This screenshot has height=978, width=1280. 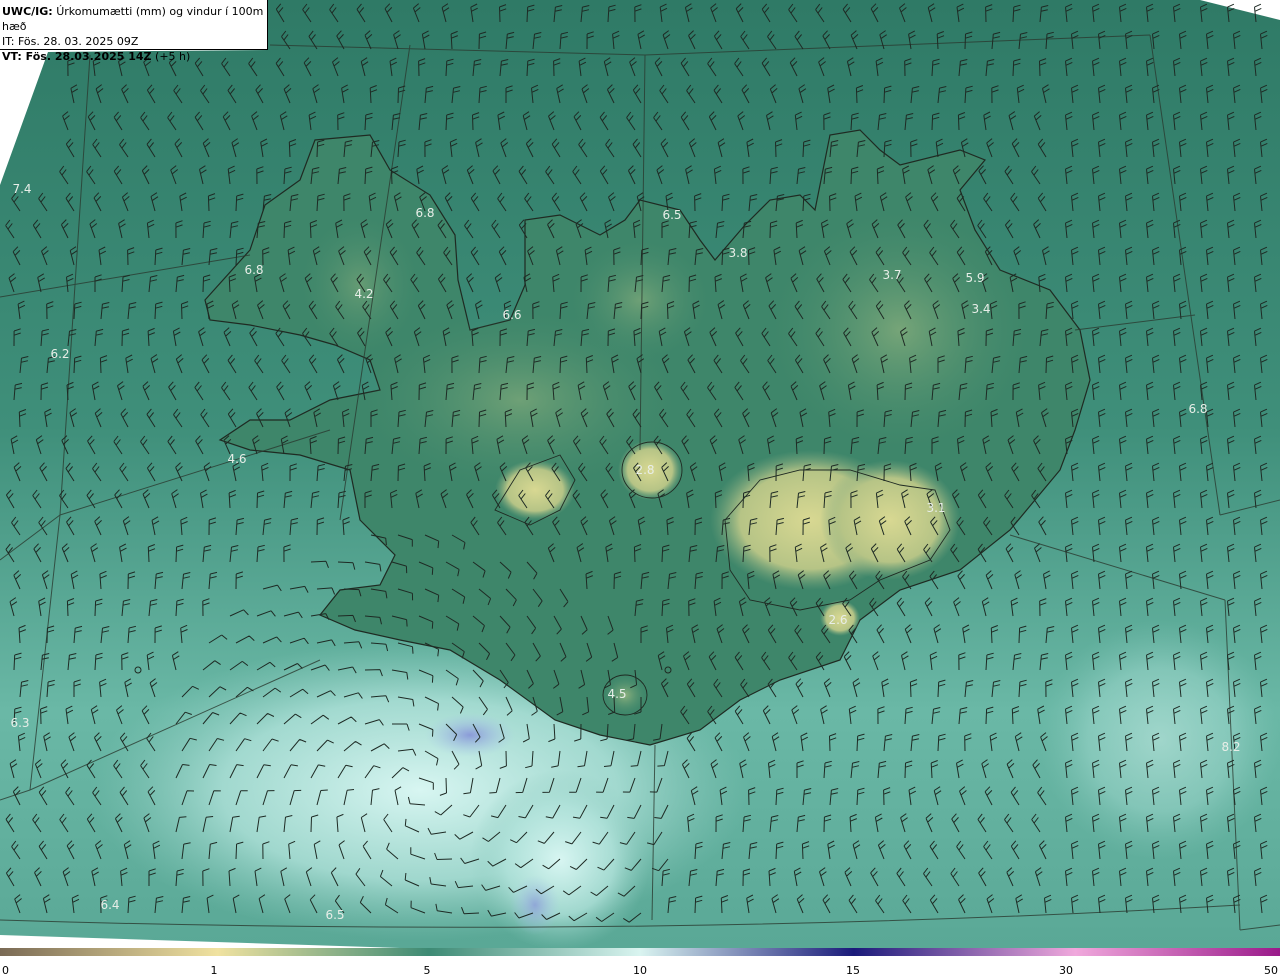 I want to click on value-label: 6.3, so click(x=20, y=723).